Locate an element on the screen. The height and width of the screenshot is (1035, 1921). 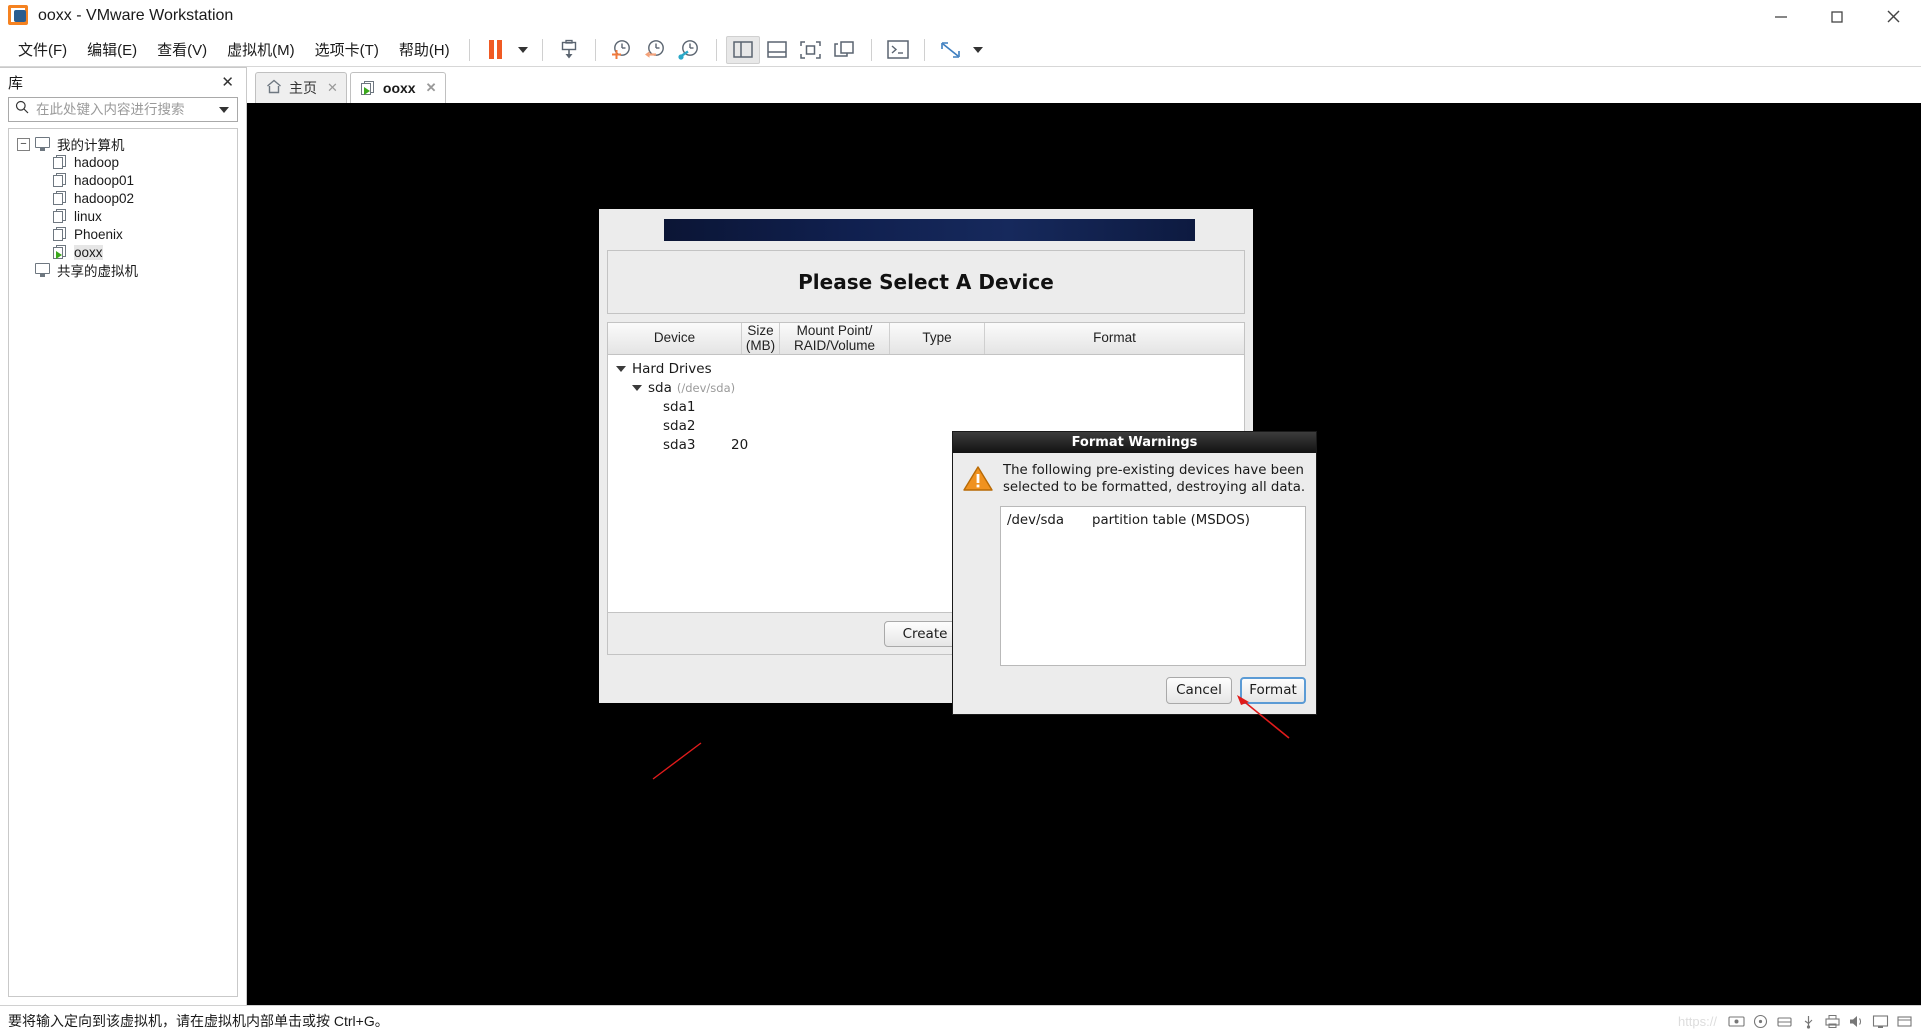
sidebar-item-hadoop01: hadoop01 is located at coordinates (123, 180).